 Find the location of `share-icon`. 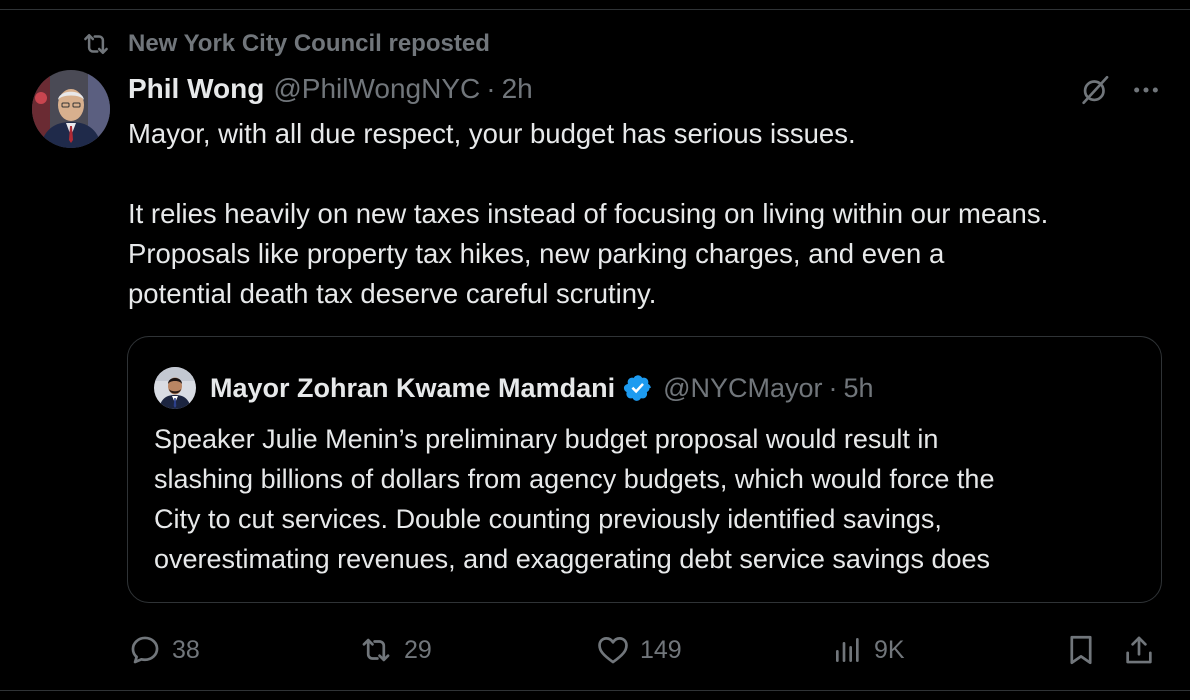

share-icon is located at coordinates (1139, 650).